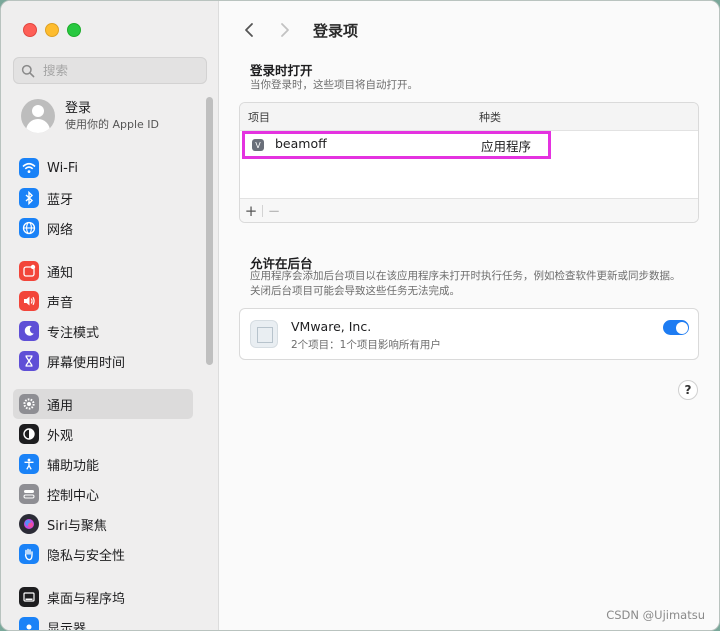  I want to click on sidebar-item-desktop-dock: 桌面与程序坞, so click(103, 597).